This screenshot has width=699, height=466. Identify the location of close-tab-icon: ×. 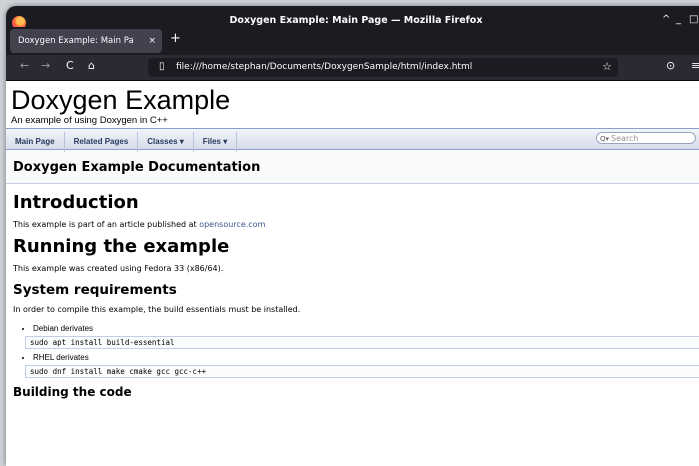
(152, 41).